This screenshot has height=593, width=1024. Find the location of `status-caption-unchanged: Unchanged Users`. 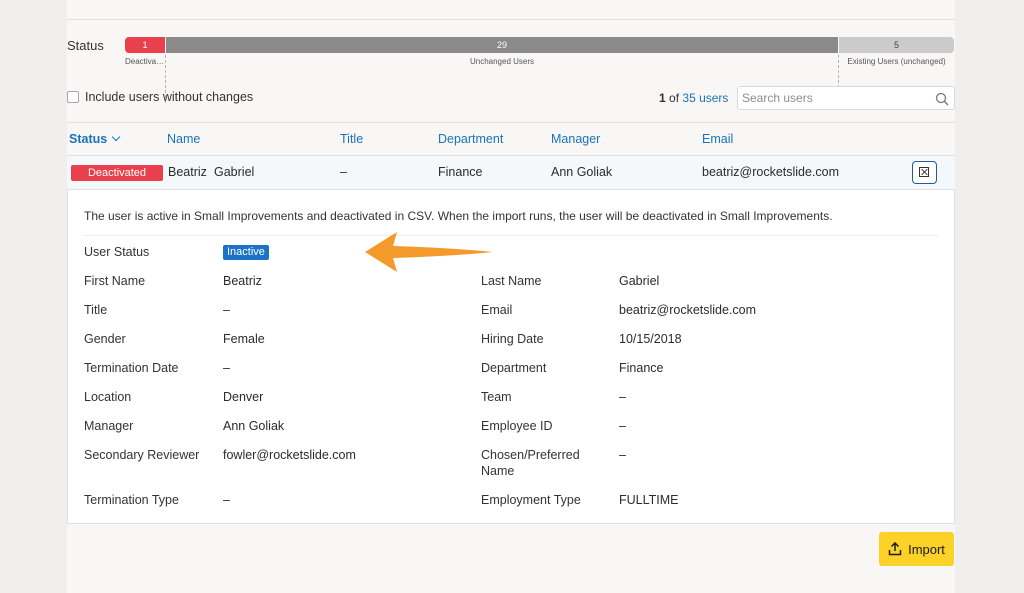

status-caption-unchanged: Unchanged Users is located at coordinates (502, 61).